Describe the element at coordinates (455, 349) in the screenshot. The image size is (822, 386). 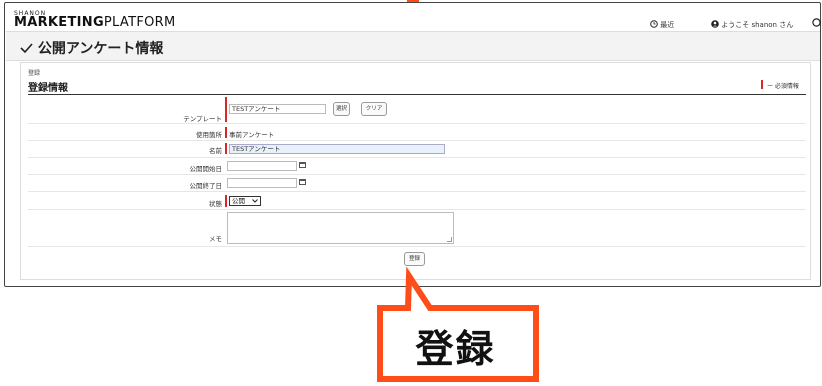
I see `callout-text: 登録` at that location.